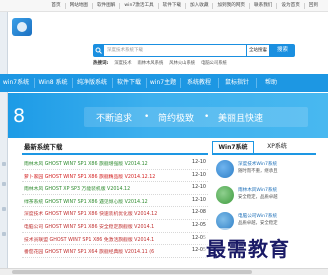  What do you see at coordinates (98, 50) in the screenshot?
I see `search-icon` at bounding box center [98, 50].